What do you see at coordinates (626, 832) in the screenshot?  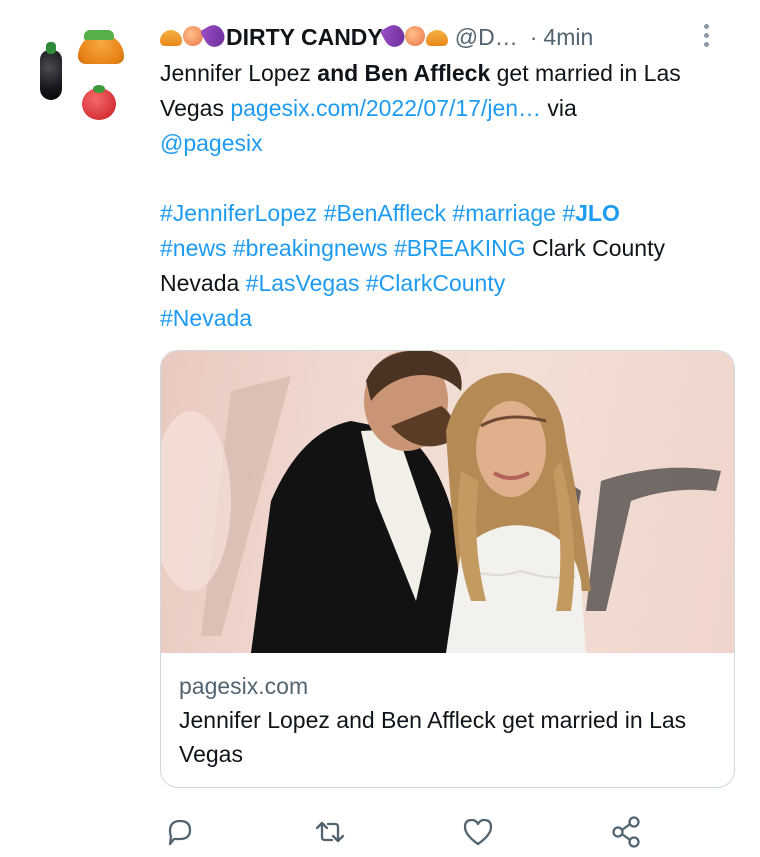 I see `share-icon` at bounding box center [626, 832].